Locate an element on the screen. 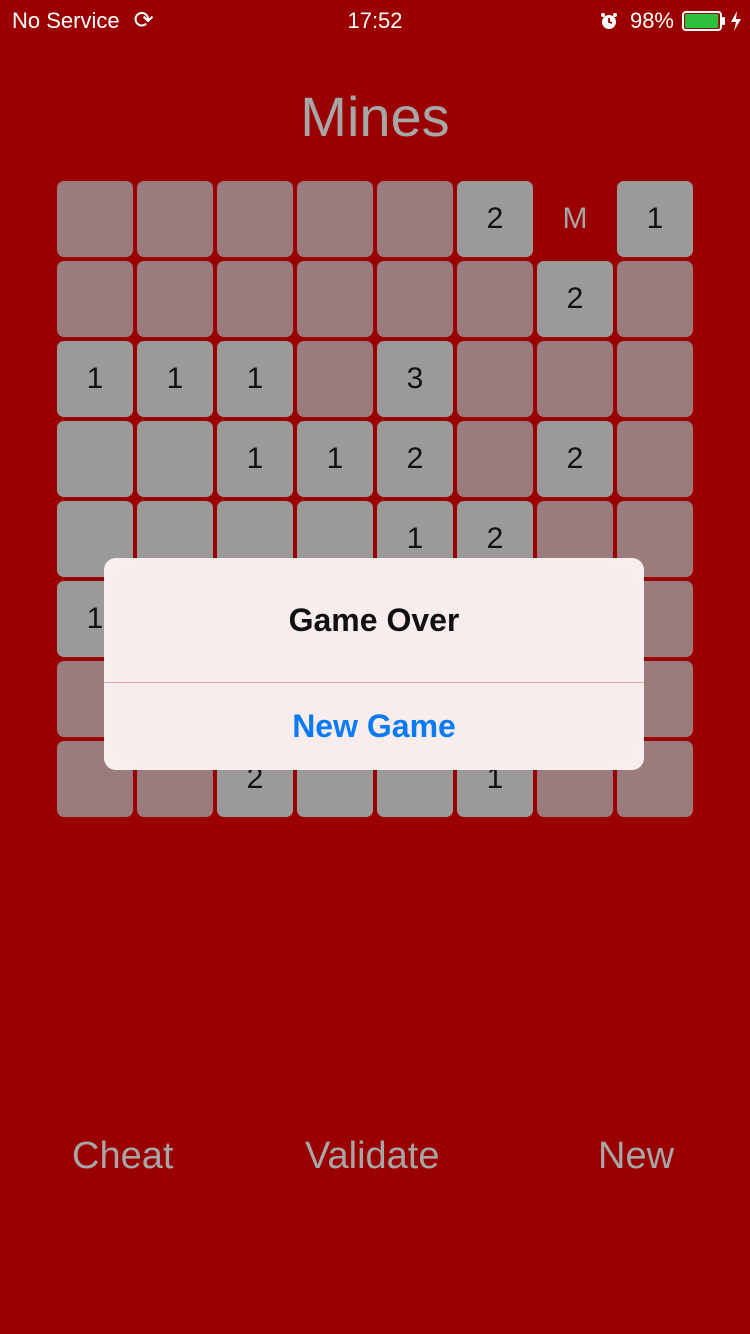  validate-button: Validate is located at coordinates (372, 1156).